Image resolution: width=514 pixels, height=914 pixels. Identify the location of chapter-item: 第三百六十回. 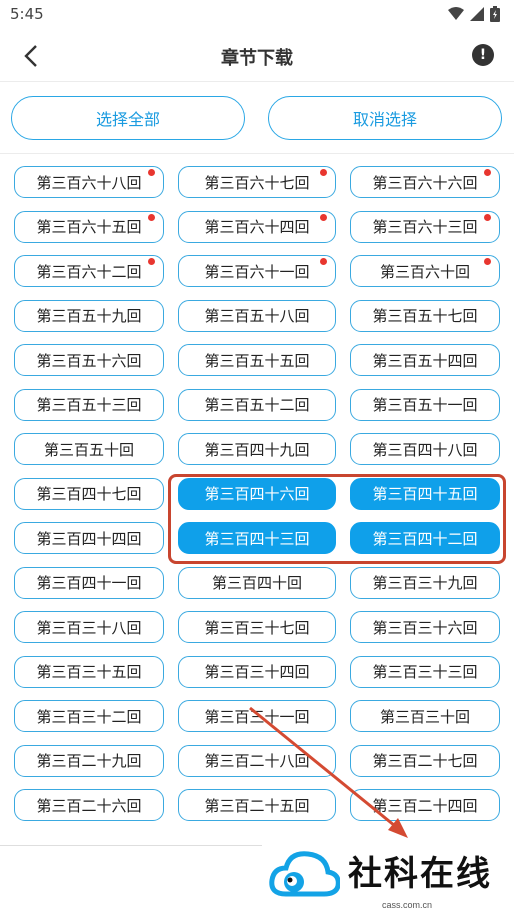
(425, 271).